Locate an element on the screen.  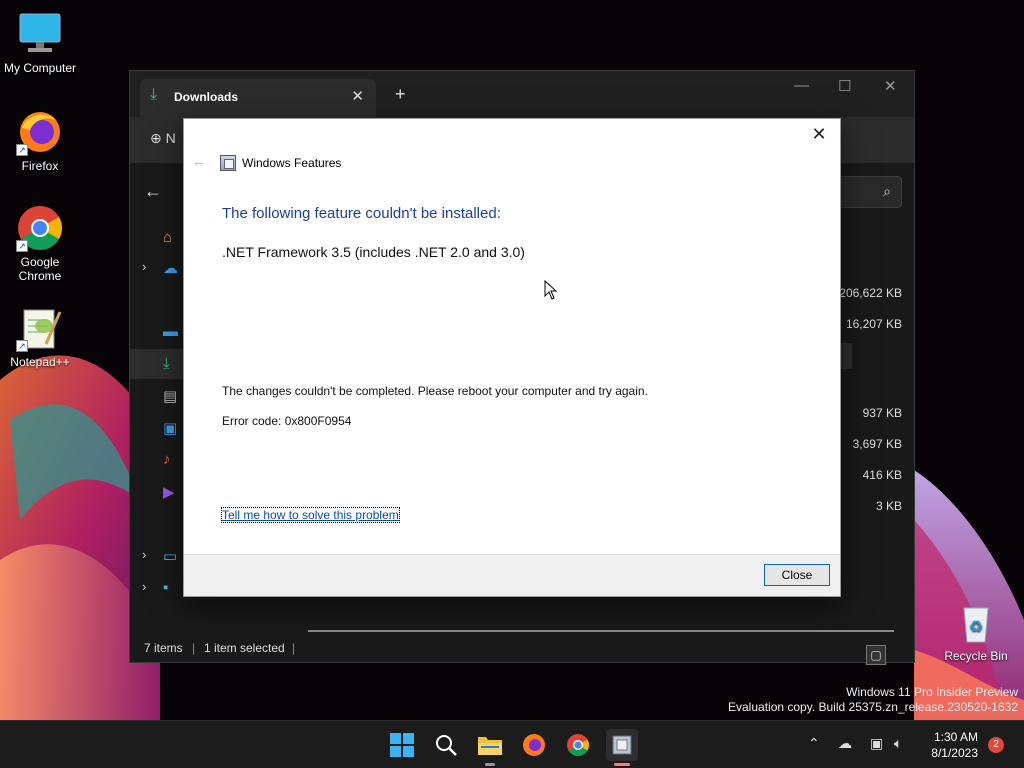
search-icon: ⌕ is located at coordinates (887, 191).